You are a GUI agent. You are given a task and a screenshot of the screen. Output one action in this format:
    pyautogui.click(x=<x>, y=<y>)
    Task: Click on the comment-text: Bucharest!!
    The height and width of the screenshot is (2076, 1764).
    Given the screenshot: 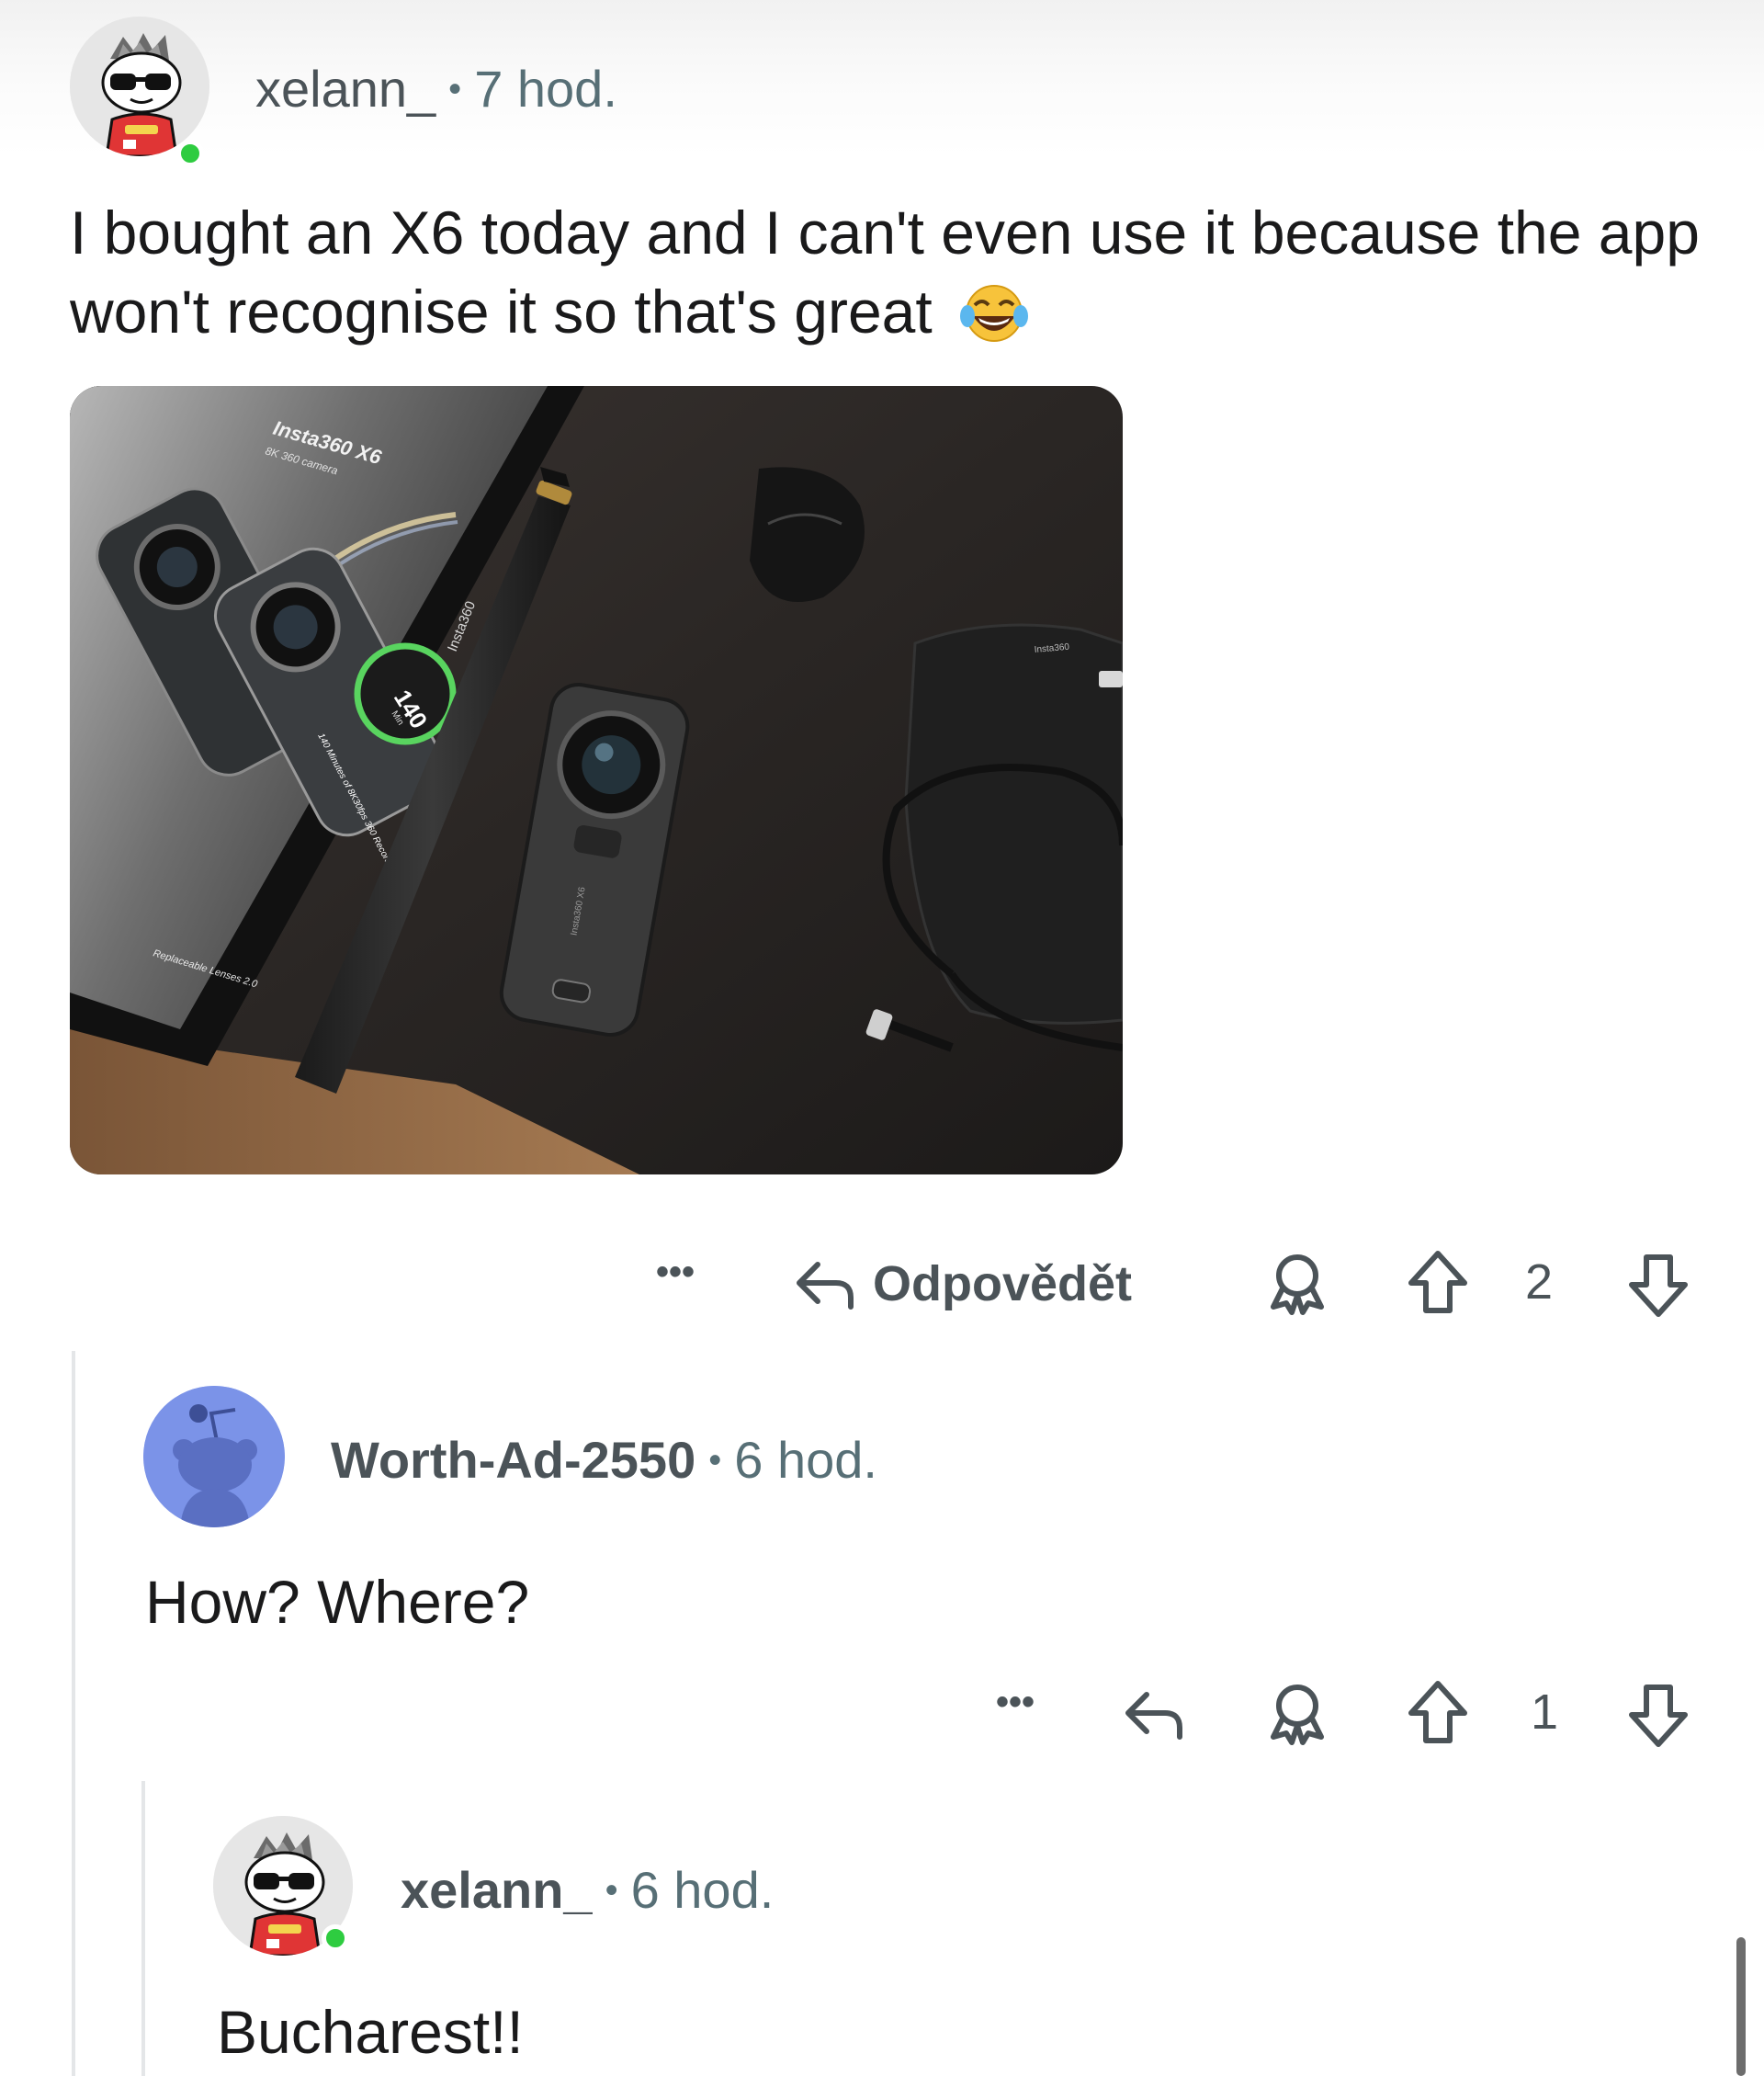 What is the action you would take?
    pyautogui.click(x=371, y=2031)
    